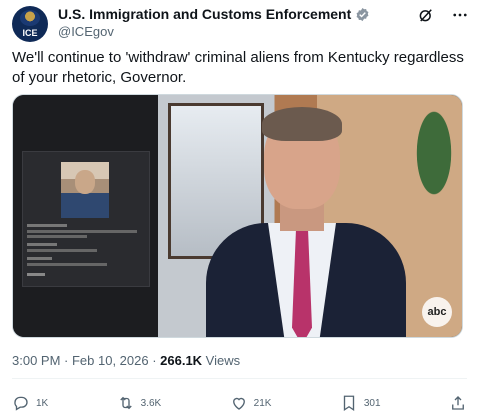 The width and height of the screenshot is (479, 416). Describe the element at coordinates (86, 219) in the screenshot. I see `mugshot-card` at that location.